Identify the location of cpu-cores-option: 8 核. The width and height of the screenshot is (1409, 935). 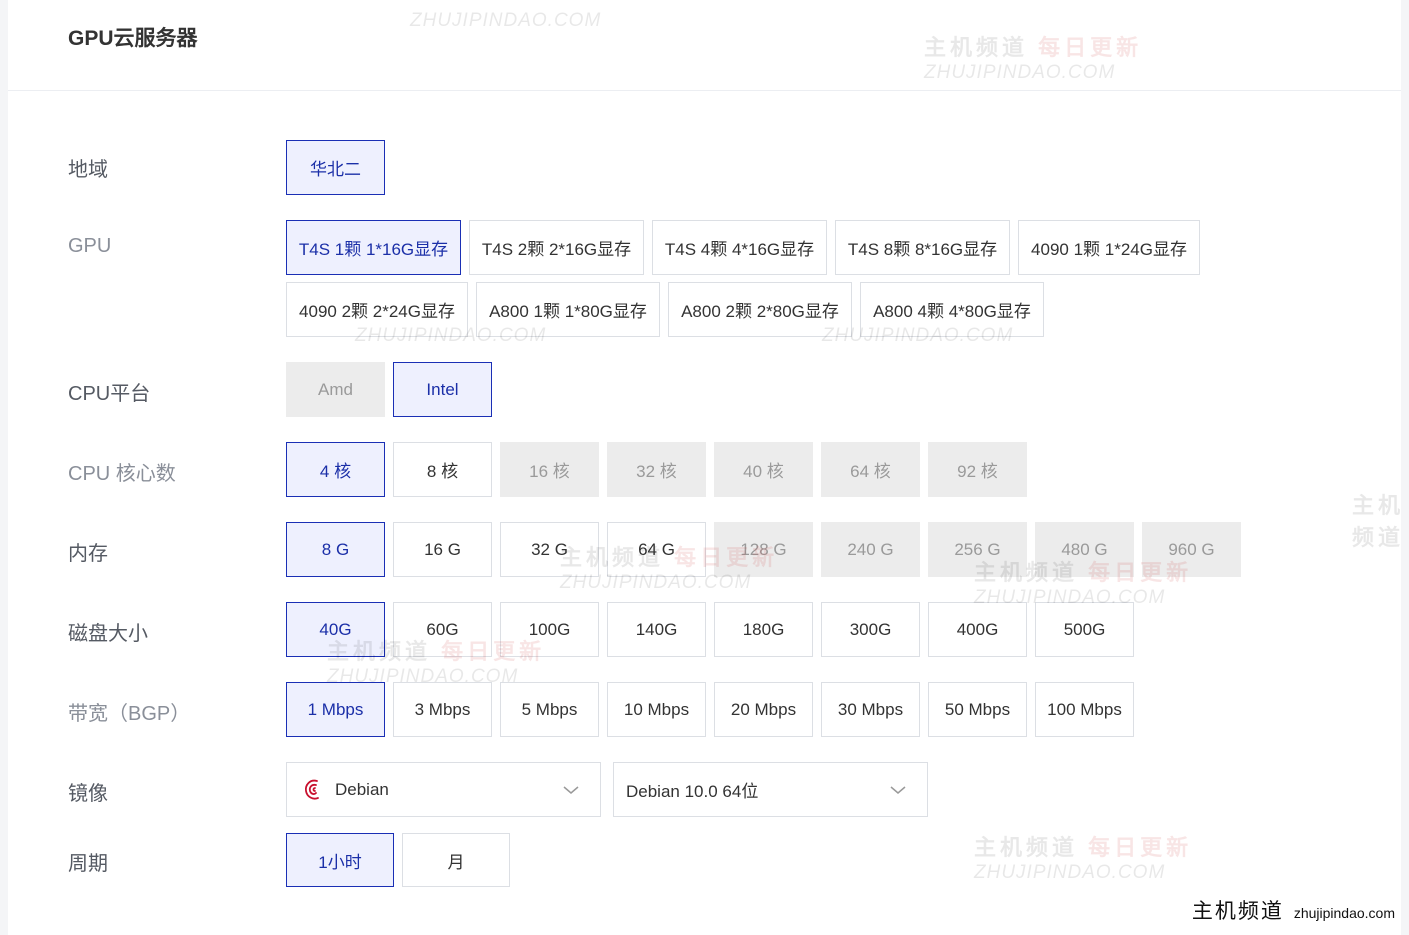
(442, 469).